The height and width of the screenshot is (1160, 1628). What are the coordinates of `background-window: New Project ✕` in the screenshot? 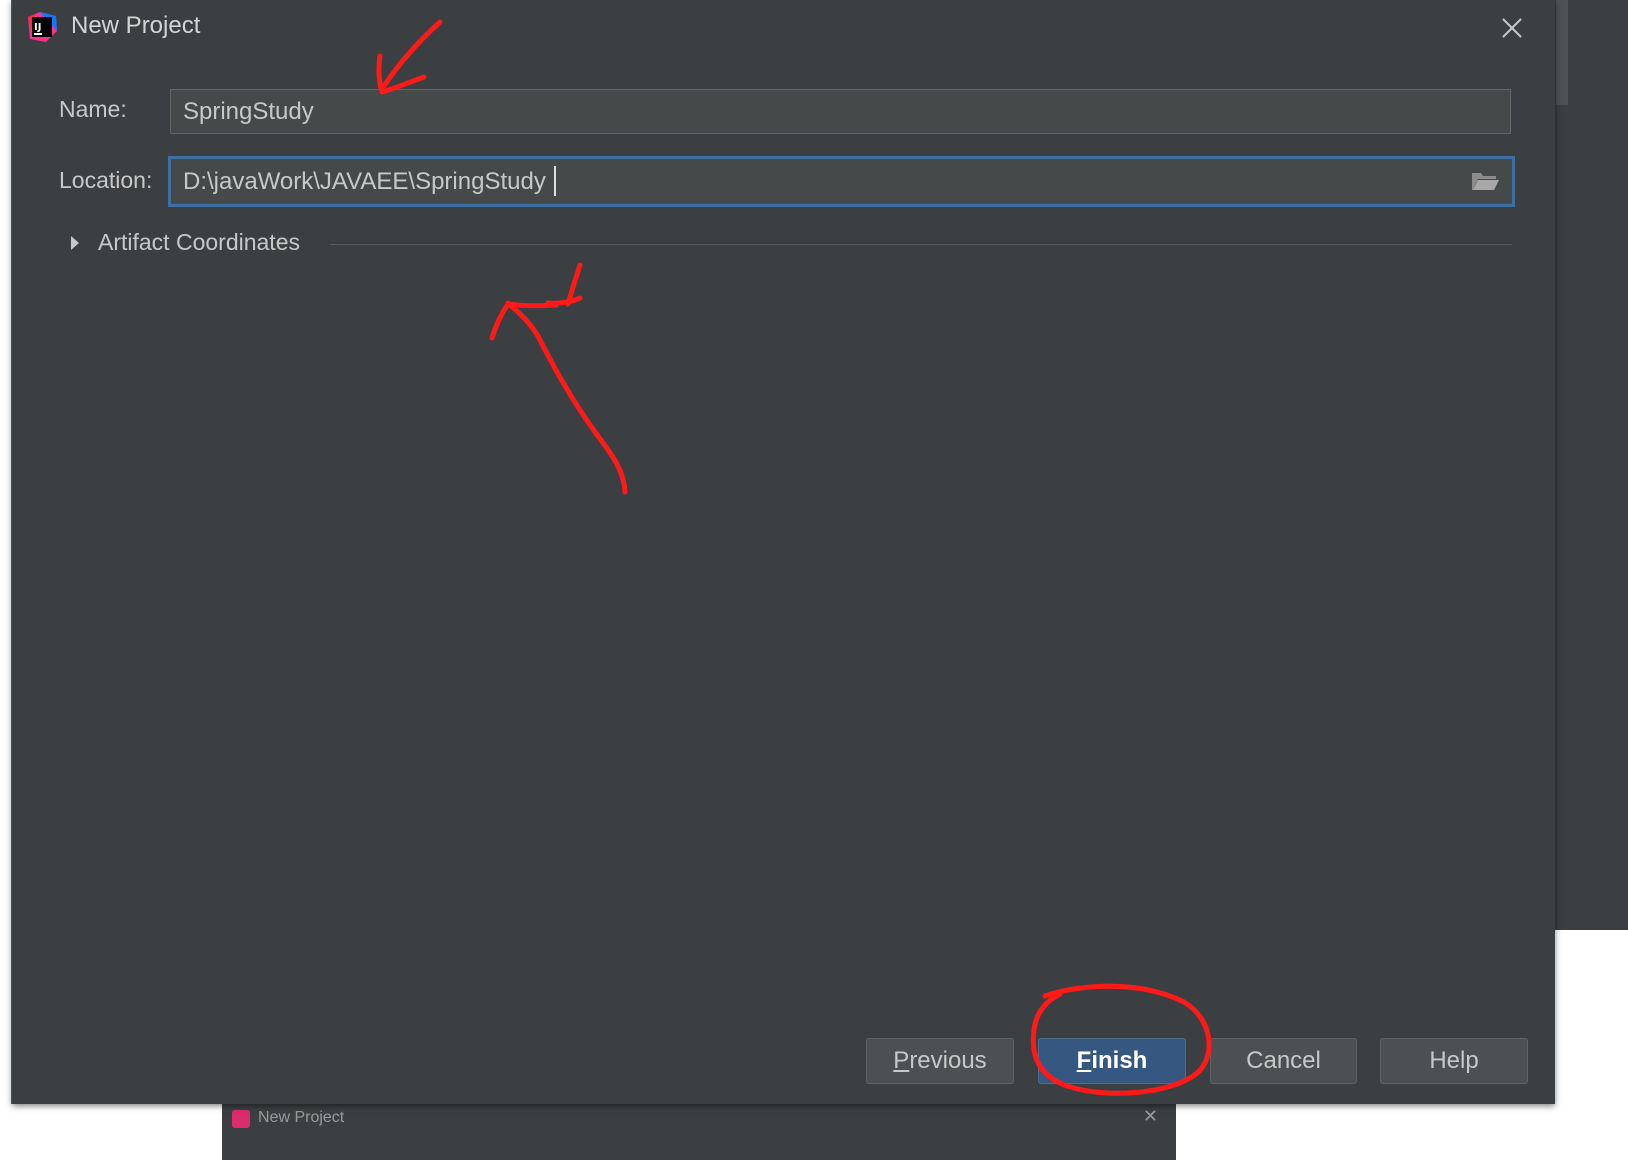 It's located at (699, 1132).